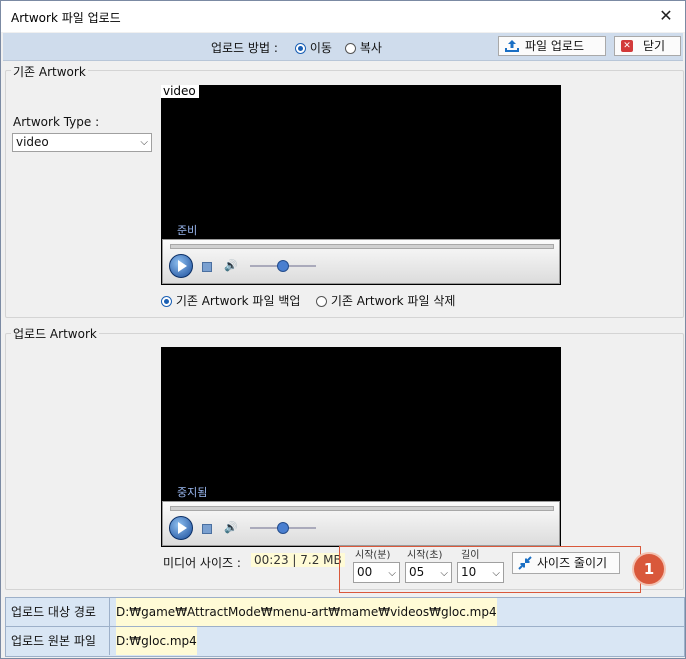 The image size is (686, 659). I want to click on start-min-value: 00, so click(365, 572).